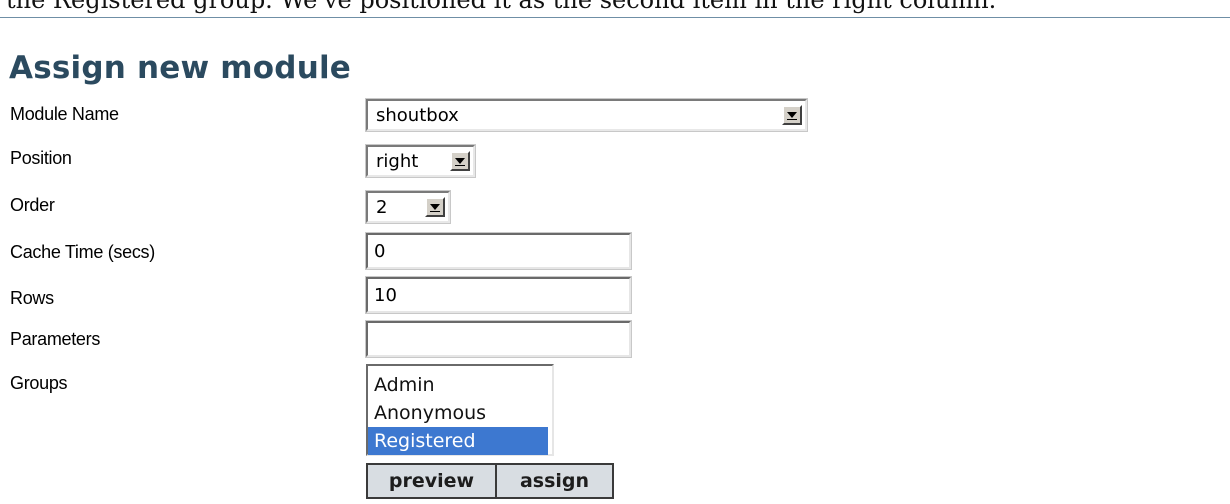  What do you see at coordinates (498, 295) in the screenshot?
I see `rows-input: 10` at bounding box center [498, 295].